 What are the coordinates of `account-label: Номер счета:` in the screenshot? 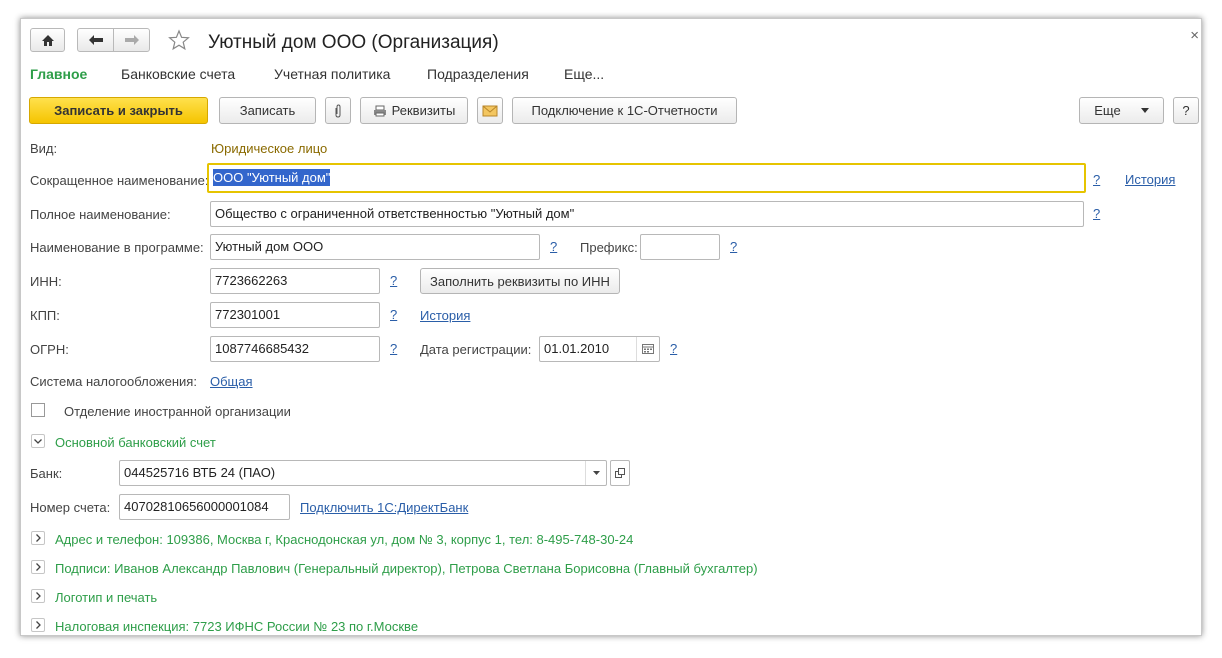 It's located at (70, 507).